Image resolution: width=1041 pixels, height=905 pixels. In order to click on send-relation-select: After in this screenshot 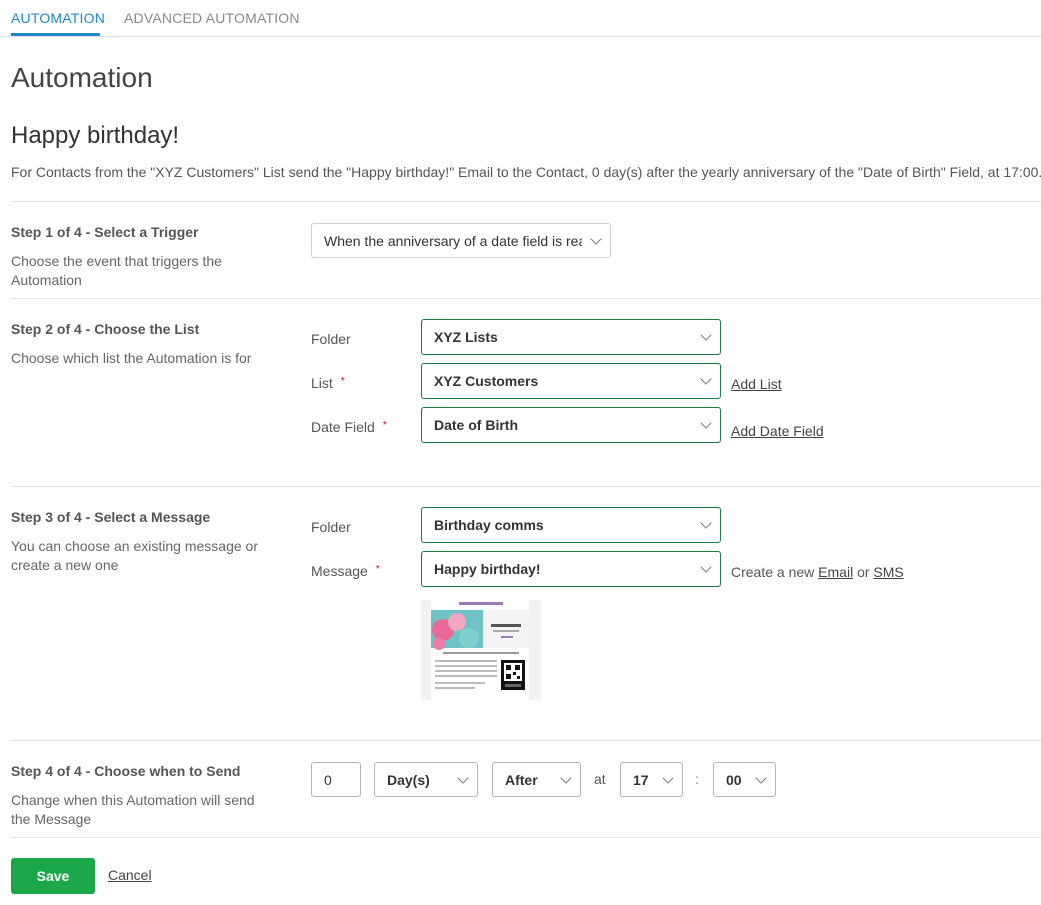, I will do `click(536, 779)`.